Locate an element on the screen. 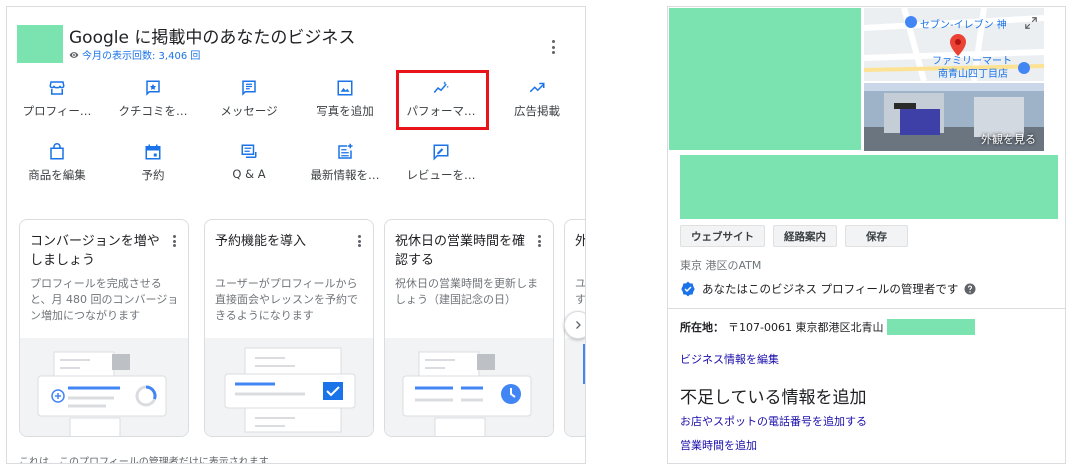  card-illustration is located at coordinates (575, 387).